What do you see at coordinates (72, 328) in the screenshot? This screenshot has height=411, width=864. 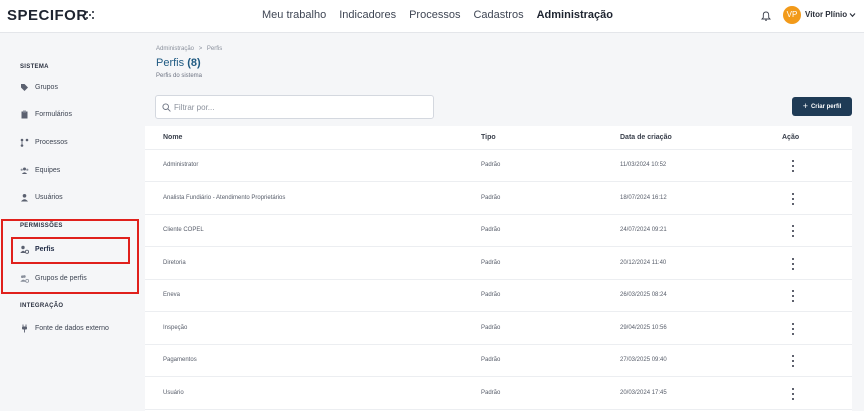 I see `sidebar-item-label: Fonte de dados externo` at bounding box center [72, 328].